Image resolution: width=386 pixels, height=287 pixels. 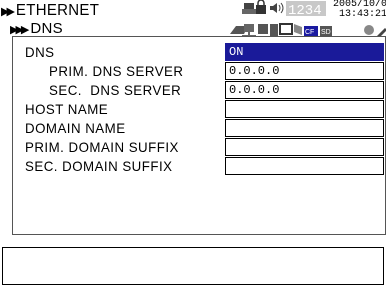 I want to click on counter-text: 1234, so click(x=305, y=11).